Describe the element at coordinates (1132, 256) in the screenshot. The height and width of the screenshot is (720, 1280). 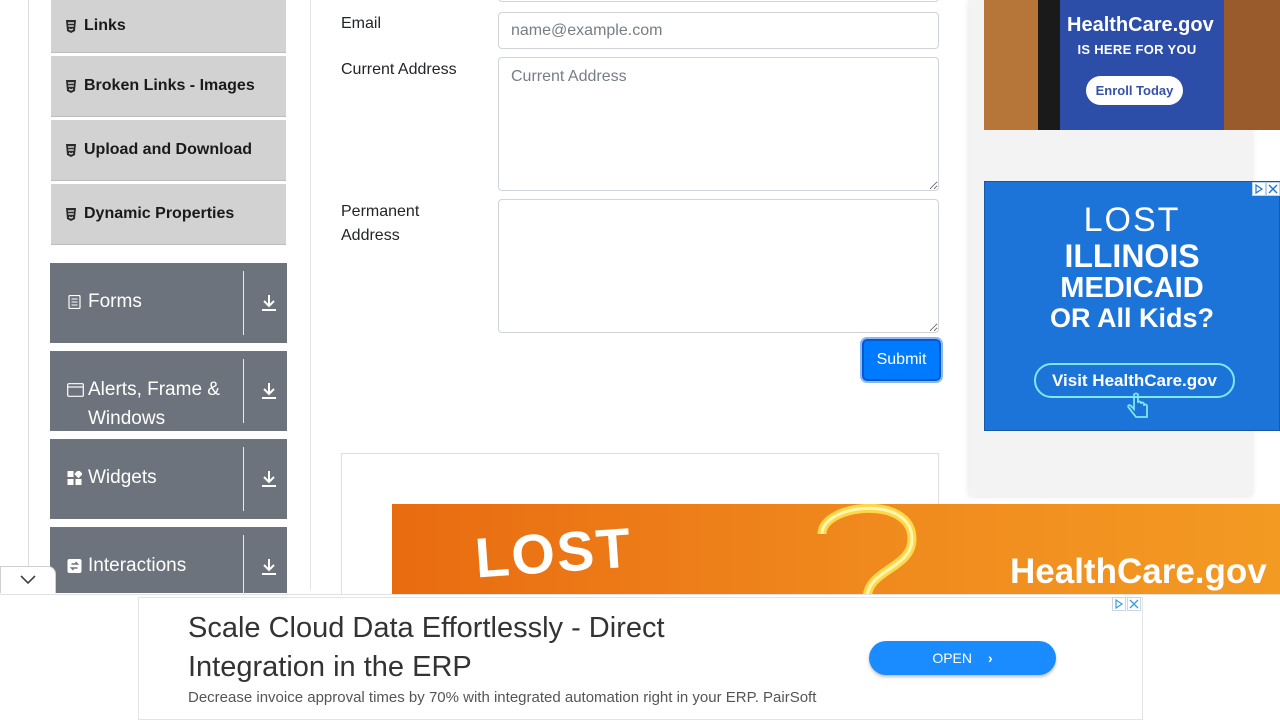
I see `ad-middle-line-2: ILLINOIS` at that location.